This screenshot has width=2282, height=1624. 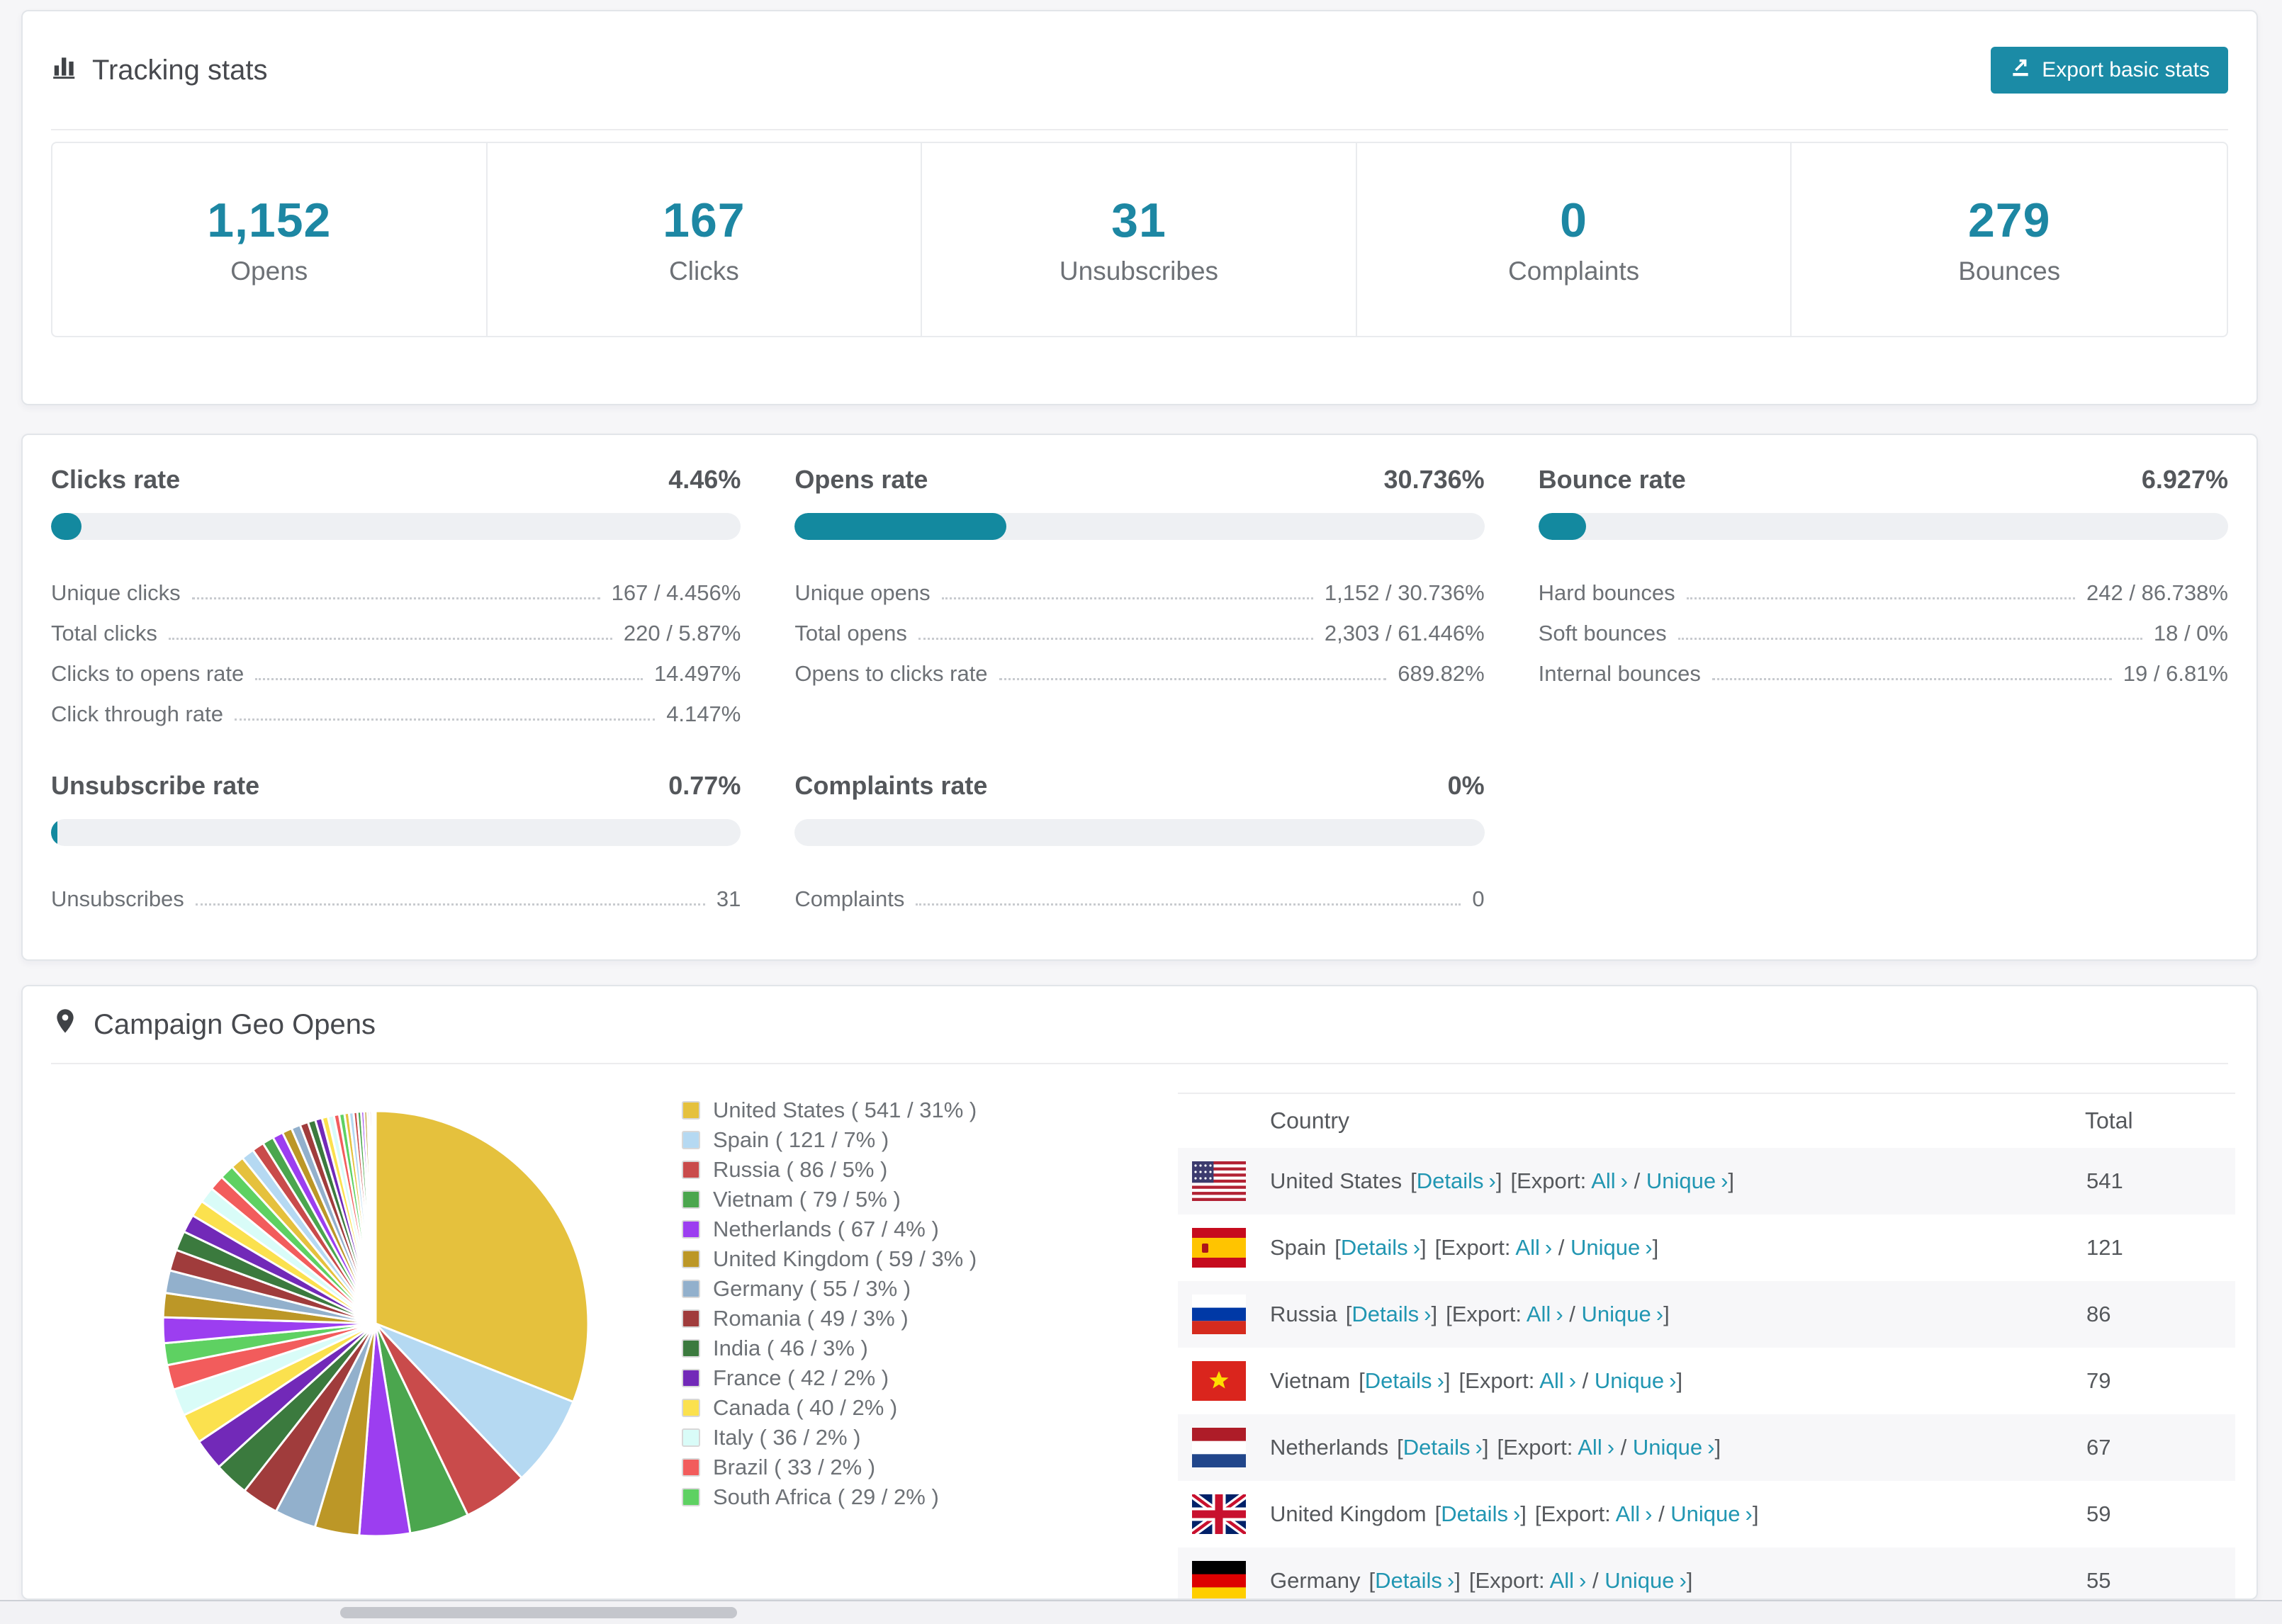 What do you see at coordinates (1405, 633) in the screenshot?
I see `rate-row-value: 2,303 / 61.446%` at bounding box center [1405, 633].